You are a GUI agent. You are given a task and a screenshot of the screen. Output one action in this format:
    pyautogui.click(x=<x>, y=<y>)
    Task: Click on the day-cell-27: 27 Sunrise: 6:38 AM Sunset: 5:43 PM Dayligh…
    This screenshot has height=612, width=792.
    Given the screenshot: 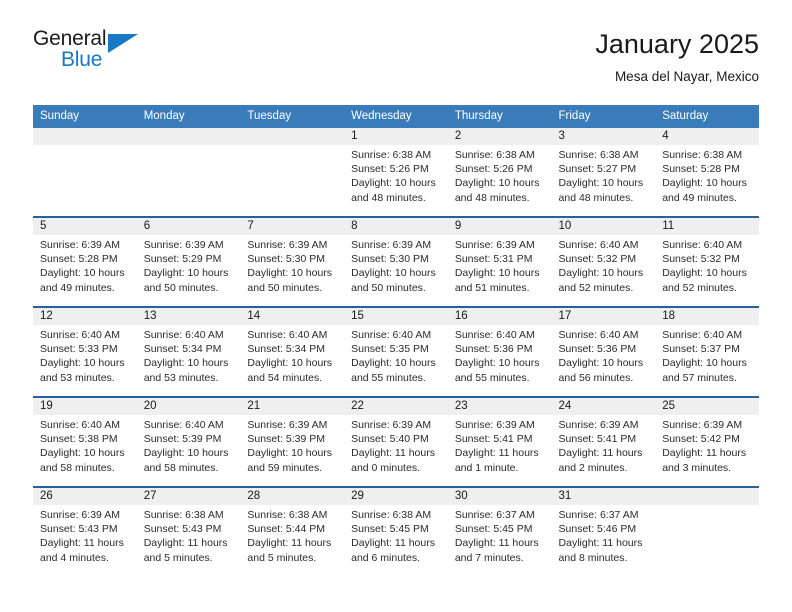 What is the action you would take?
    pyautogui.click(x=188, y=532)
    